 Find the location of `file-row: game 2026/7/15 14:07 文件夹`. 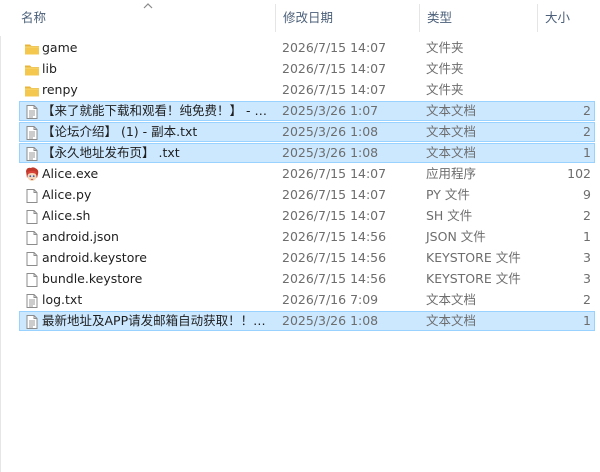

file-row: game 2026/7/15 14:07 文件夹 is located at coordinates (307, 48).